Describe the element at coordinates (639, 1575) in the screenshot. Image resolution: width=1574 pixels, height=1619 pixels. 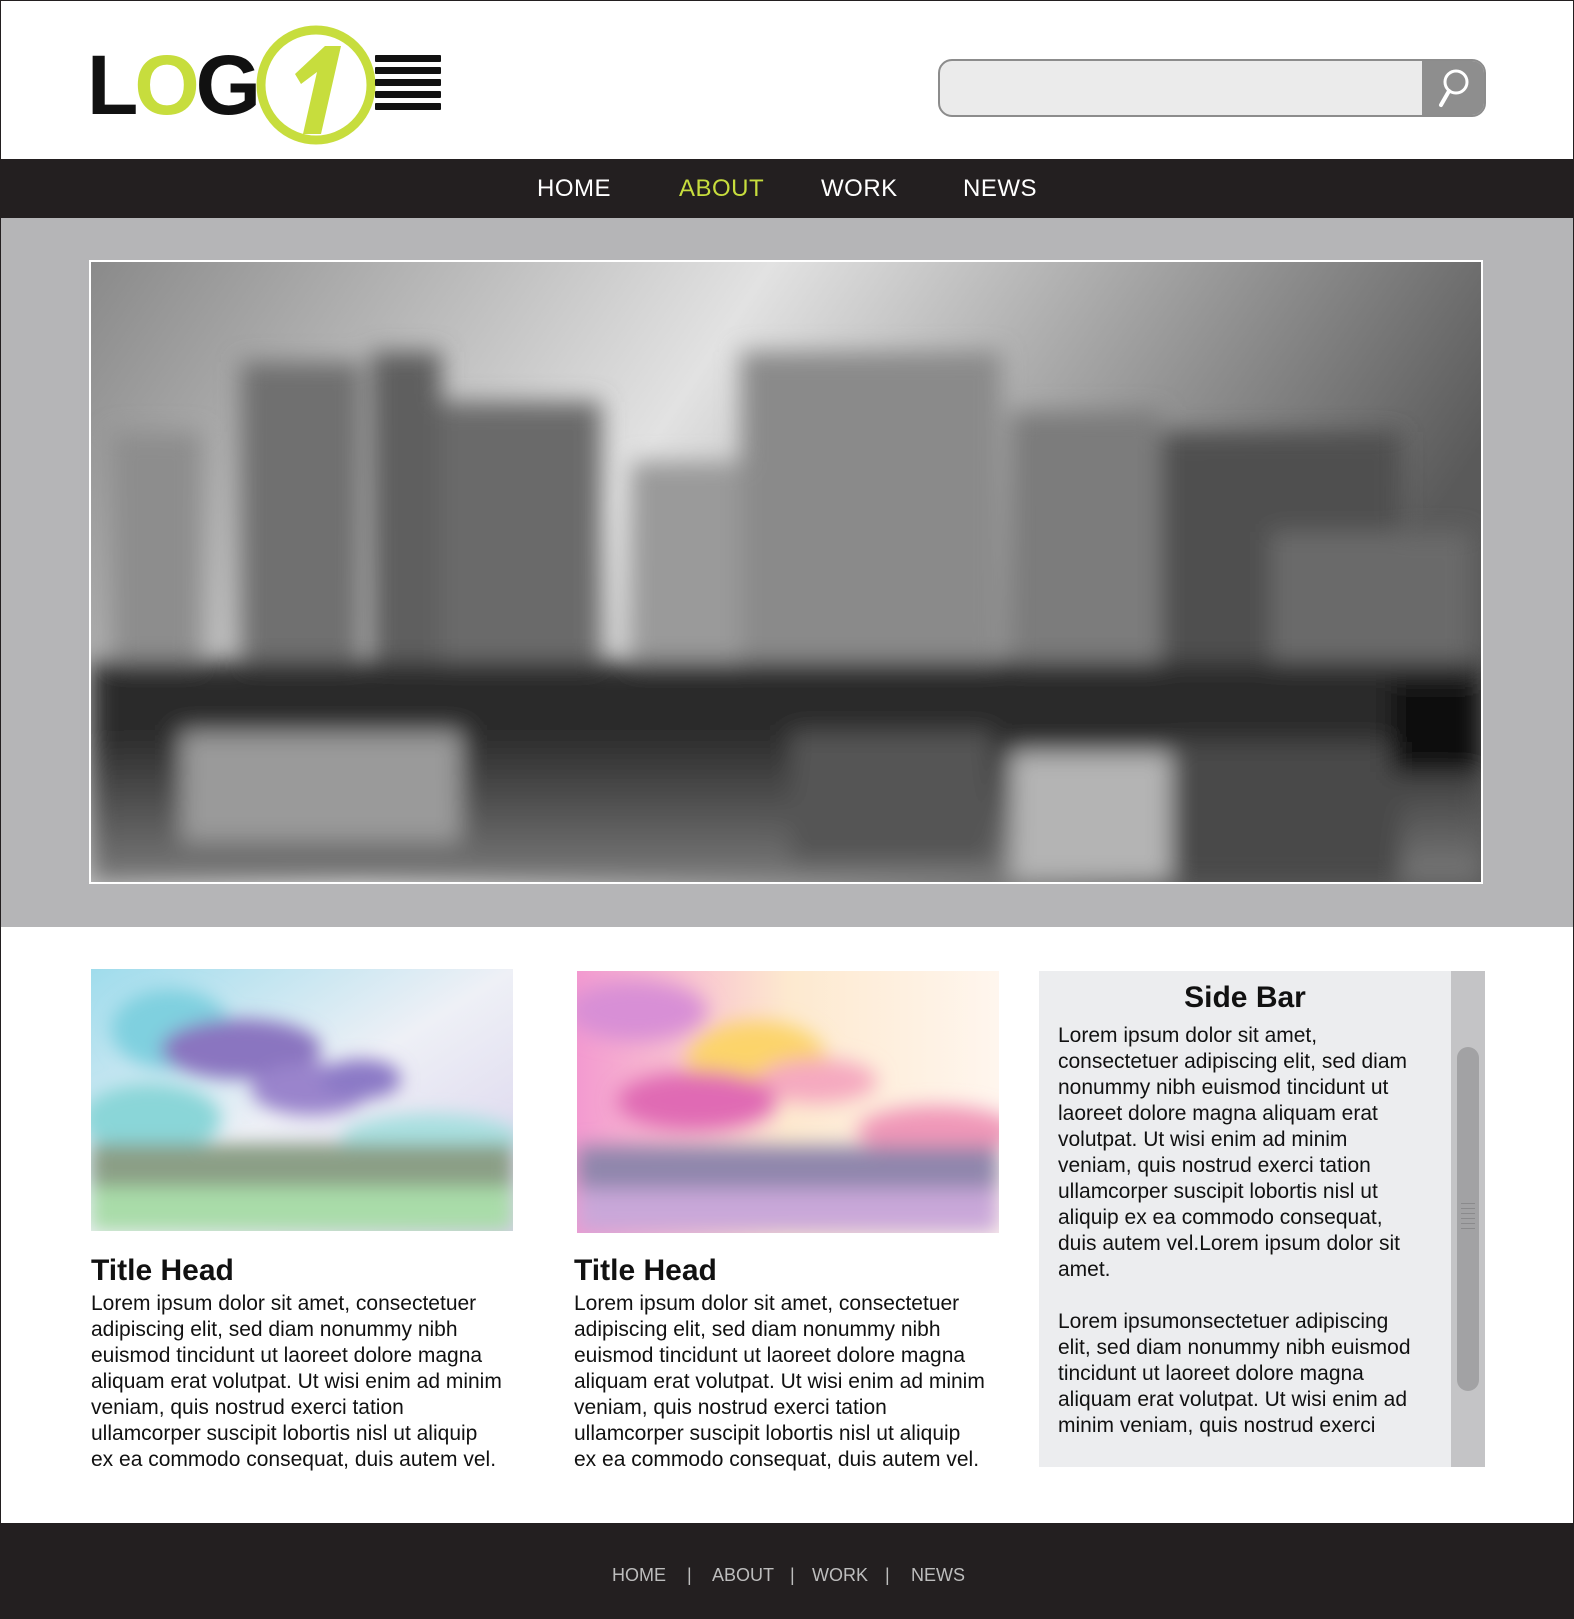
I see `footer-link-home: HOME` at that location.